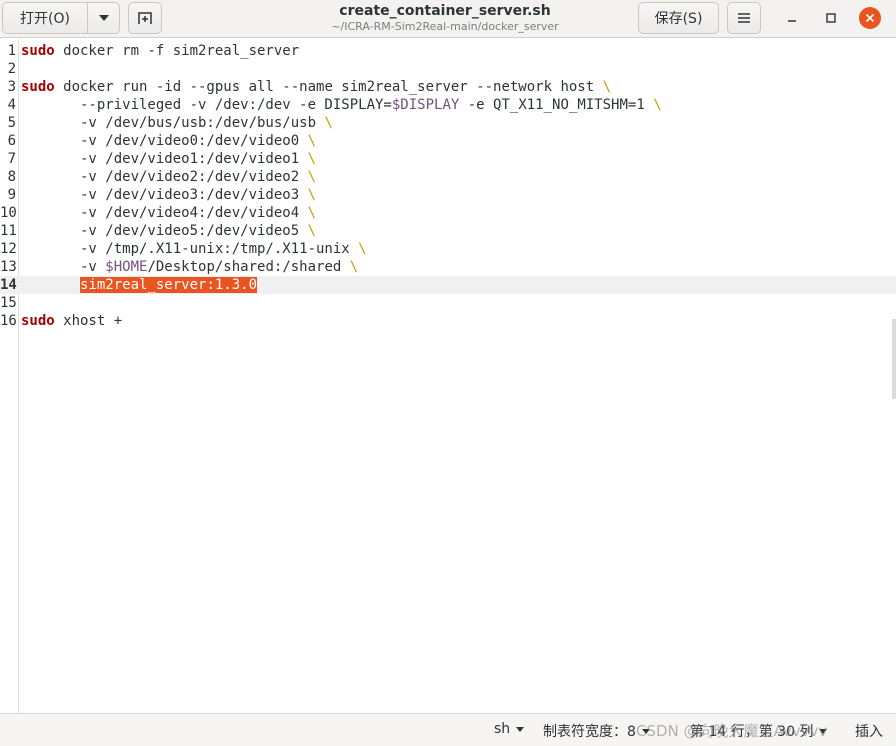 The image size is (896, 746). What do you see at coordinates (11, 141) in the screenshot?
I see `line-number: 6` at bounding box center [11, 141].